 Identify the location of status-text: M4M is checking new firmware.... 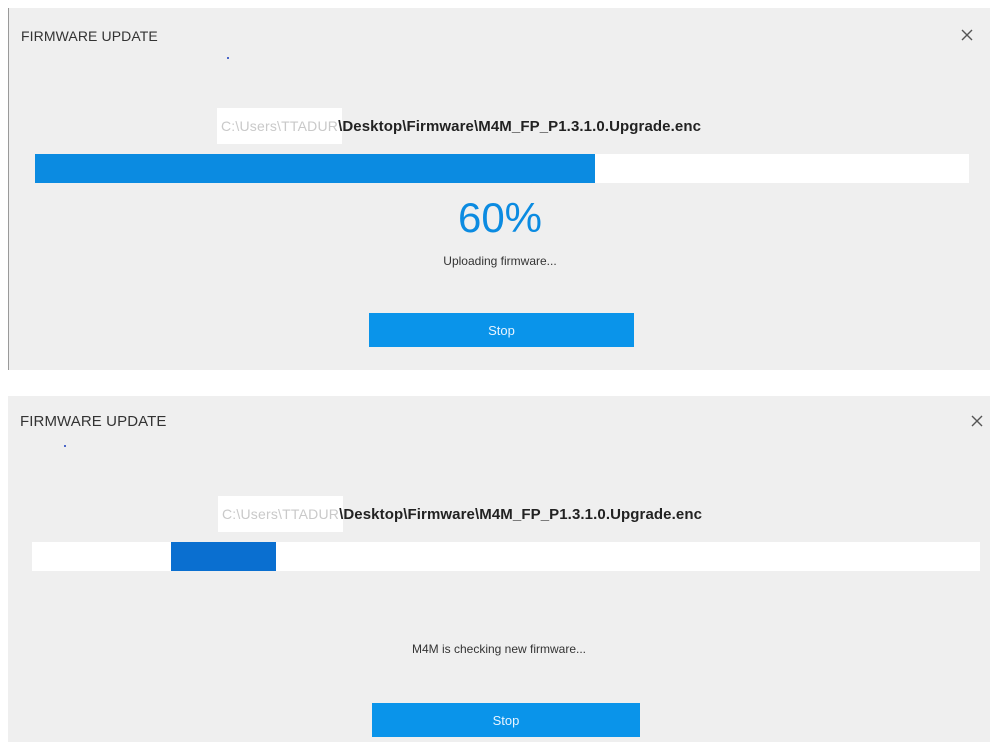
(499, 649).